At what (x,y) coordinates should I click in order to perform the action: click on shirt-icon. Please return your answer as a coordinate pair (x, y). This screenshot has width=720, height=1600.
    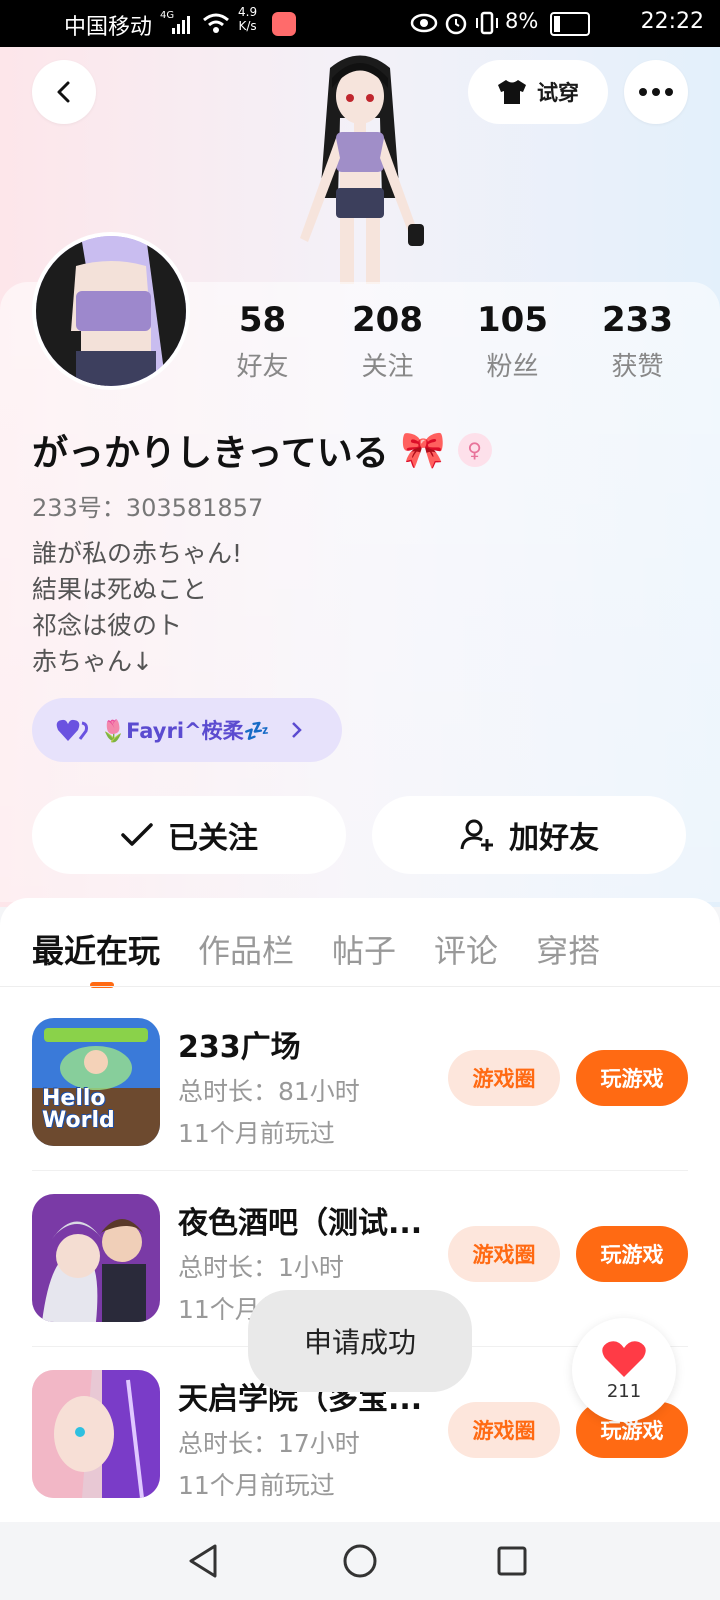
    Looking at the image, I should click on (512, 92).